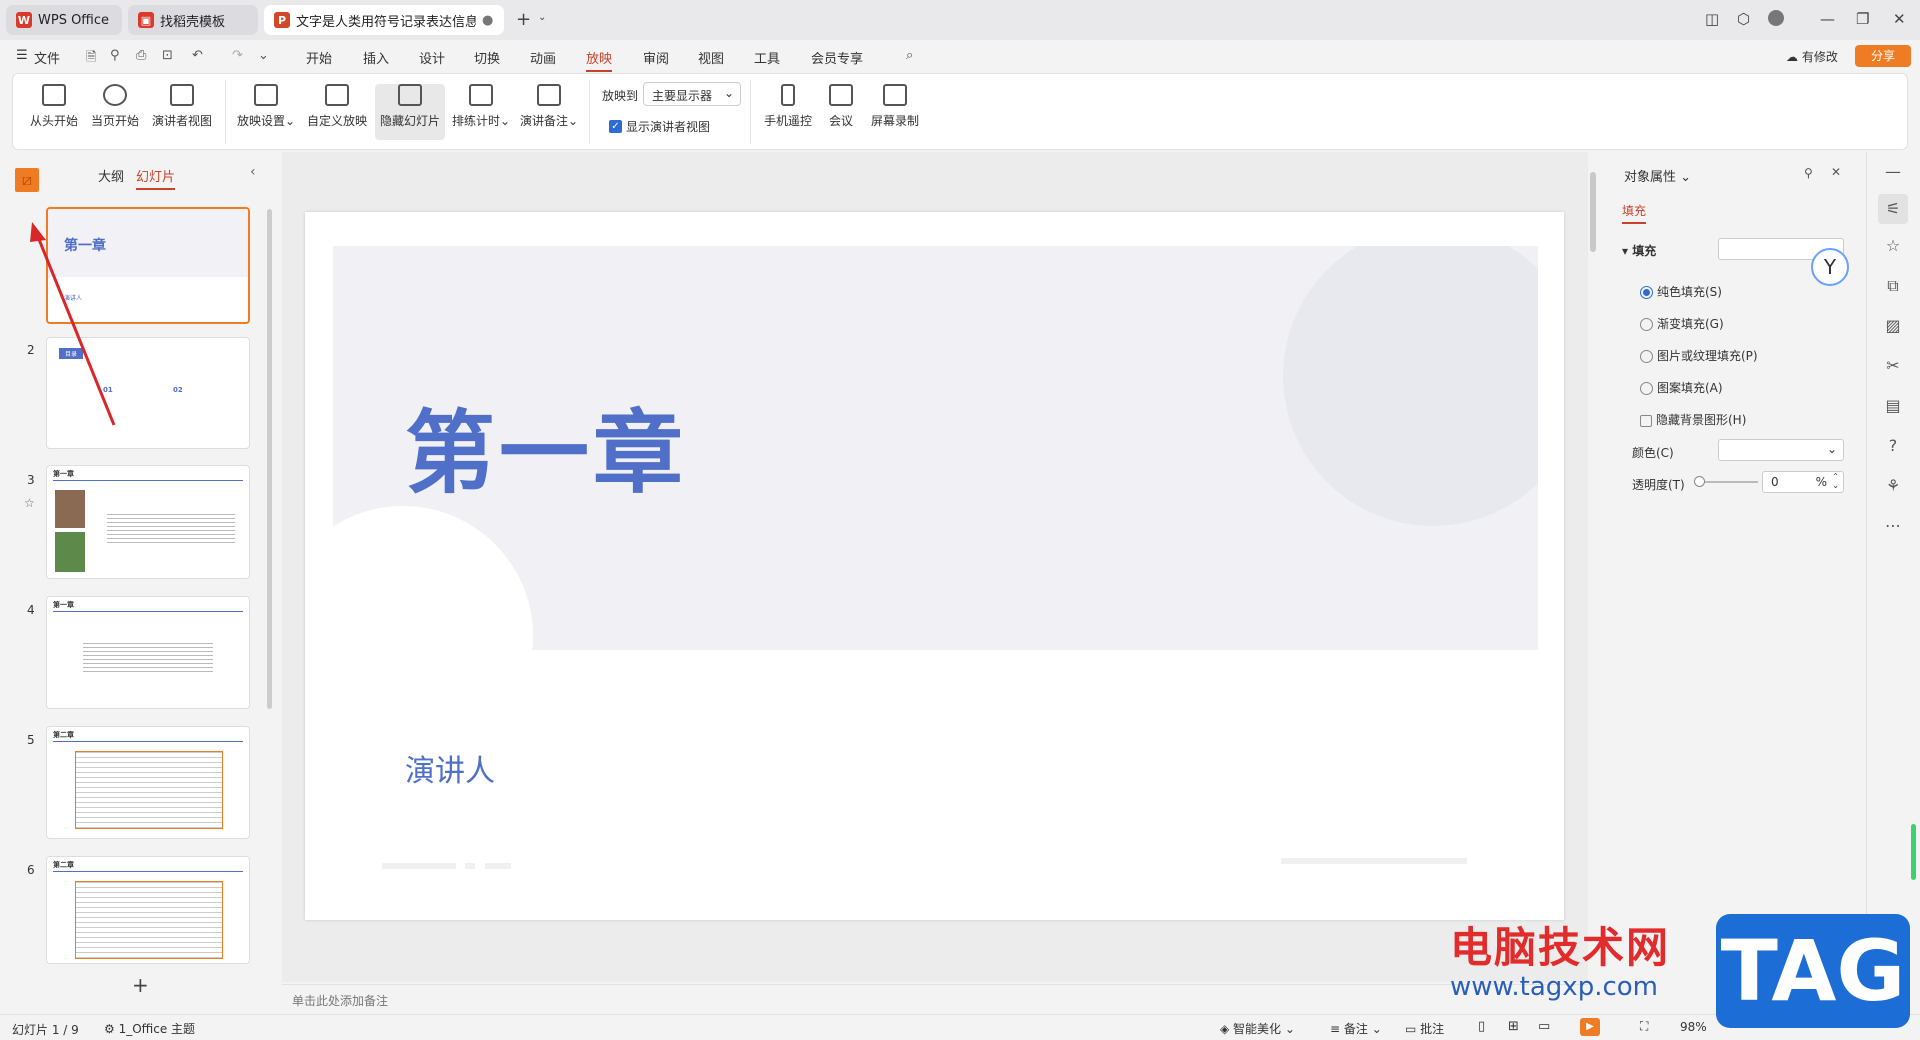  Describe the element at coordinates (1639, 250) in the screenshot. I see `fill-section-header: ▾ 填充` at that location.